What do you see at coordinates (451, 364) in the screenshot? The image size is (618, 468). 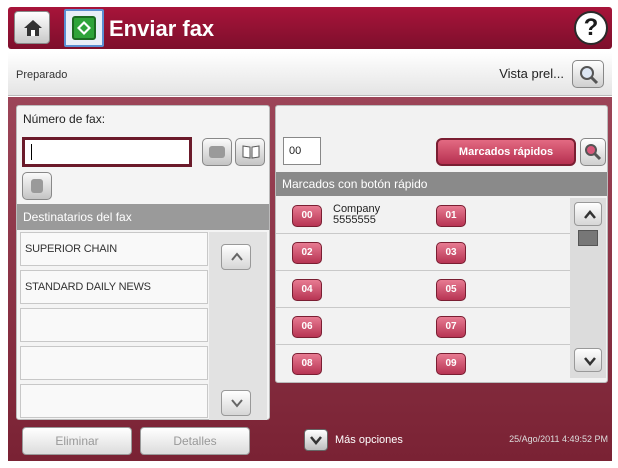 I see `speed-dial-code-button: 09` at bounding box center [451, 364].